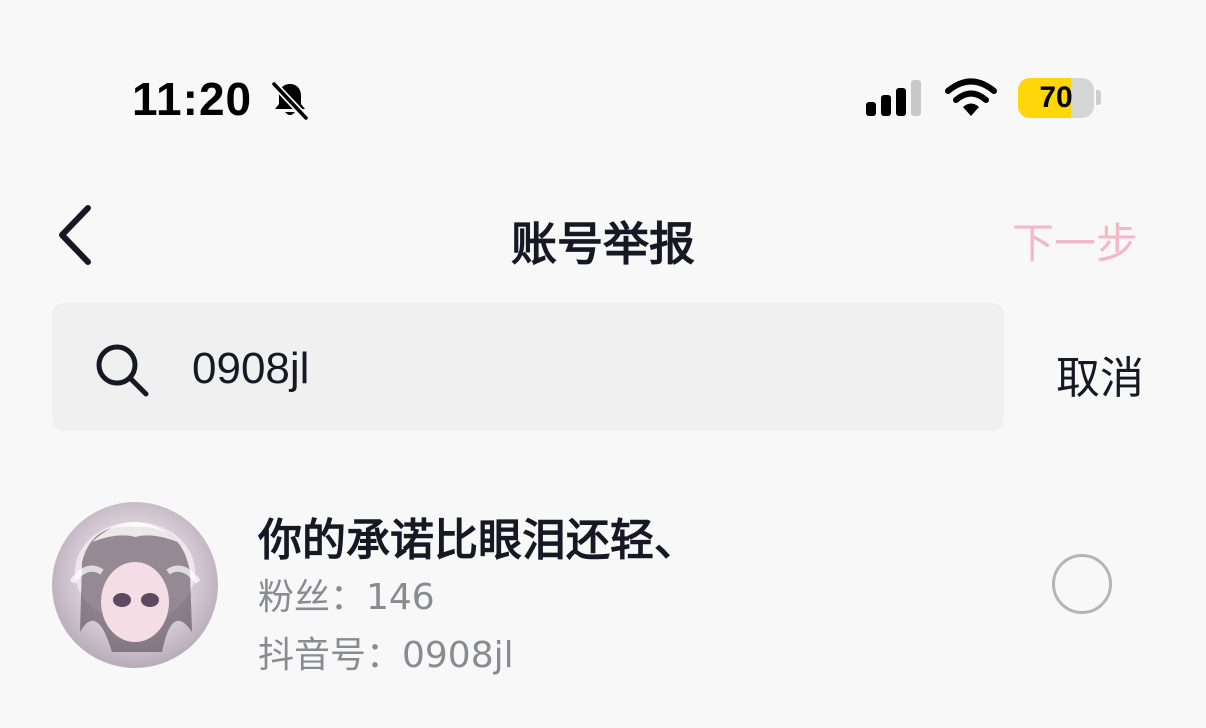 The width and height of the screenshot is (1206, 728). Describe the element at coordinates (893, 98) in the screenshot. I see `signal-icon` at that location.